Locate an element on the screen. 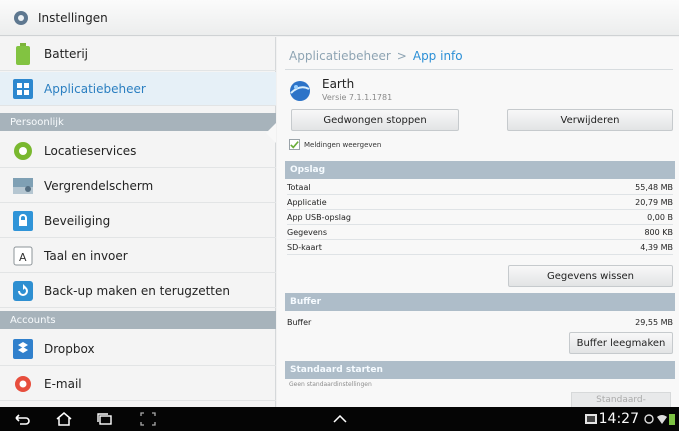  sidebar-item-battery: Batterij is located at coordinates (138, 54).